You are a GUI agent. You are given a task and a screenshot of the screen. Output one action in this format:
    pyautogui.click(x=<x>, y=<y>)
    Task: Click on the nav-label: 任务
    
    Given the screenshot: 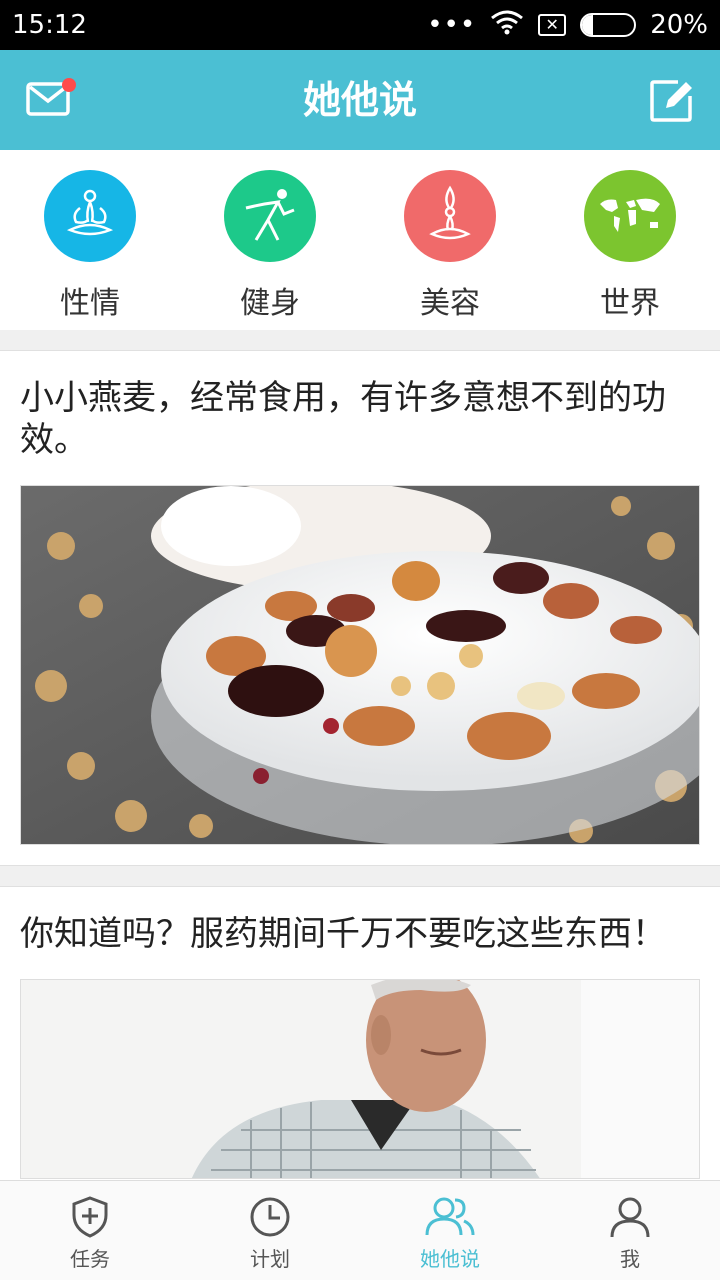 What is the action you would take?
    pyautogui.click(x=90, y=1259)
    